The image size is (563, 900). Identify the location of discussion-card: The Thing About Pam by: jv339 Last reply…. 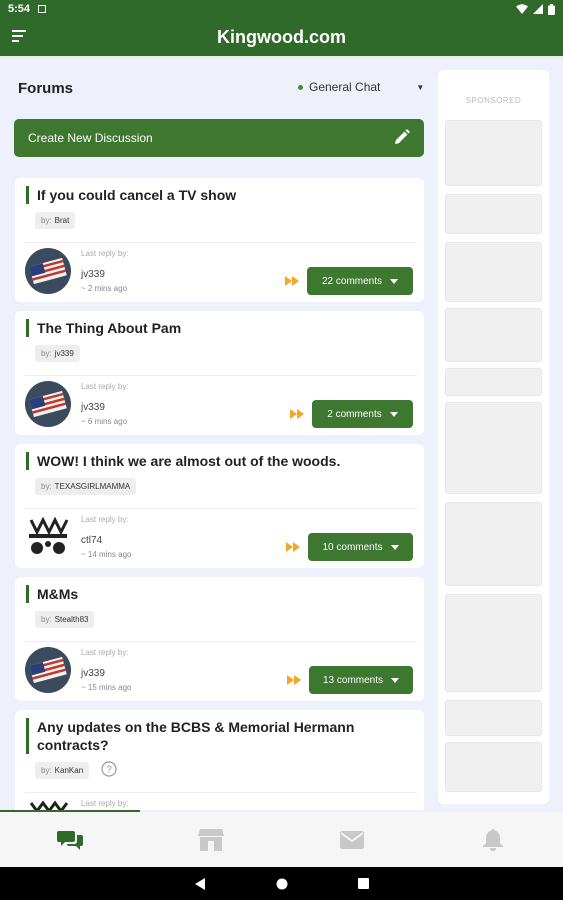
(219, 373).